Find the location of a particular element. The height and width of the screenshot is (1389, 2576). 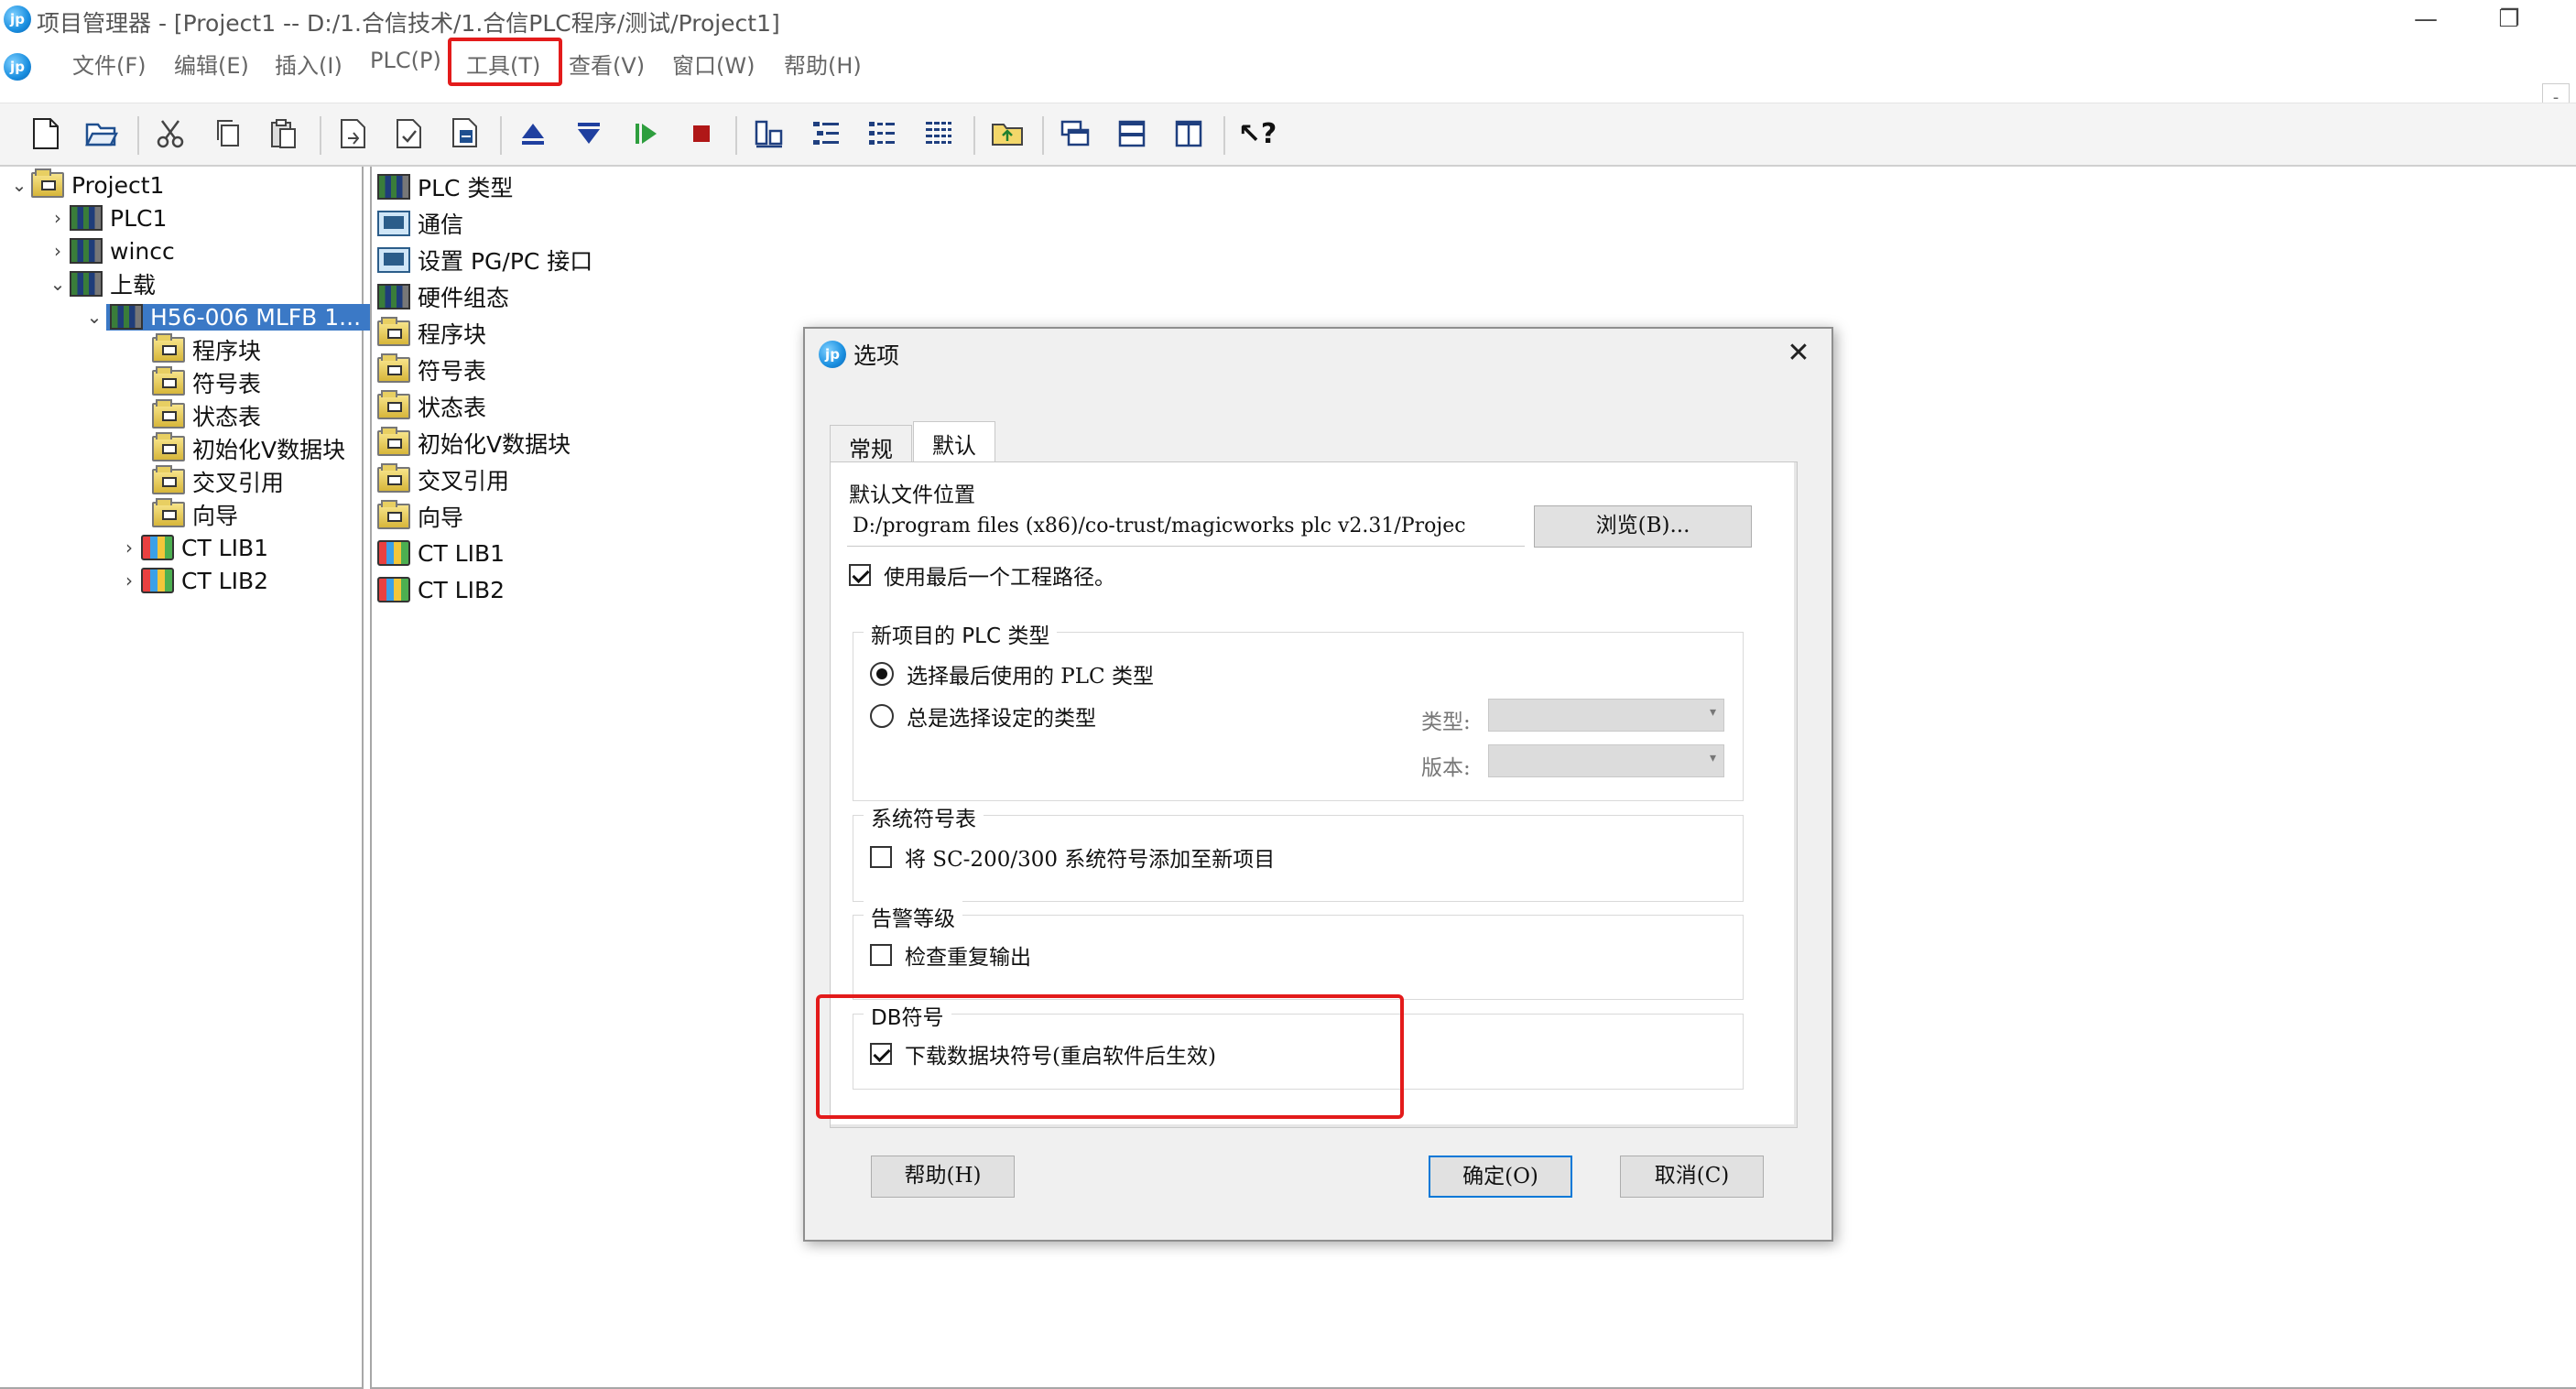

list-item-pgpc-interface: 设置 PG/PC 接口 is located at coordinates (484, 260).